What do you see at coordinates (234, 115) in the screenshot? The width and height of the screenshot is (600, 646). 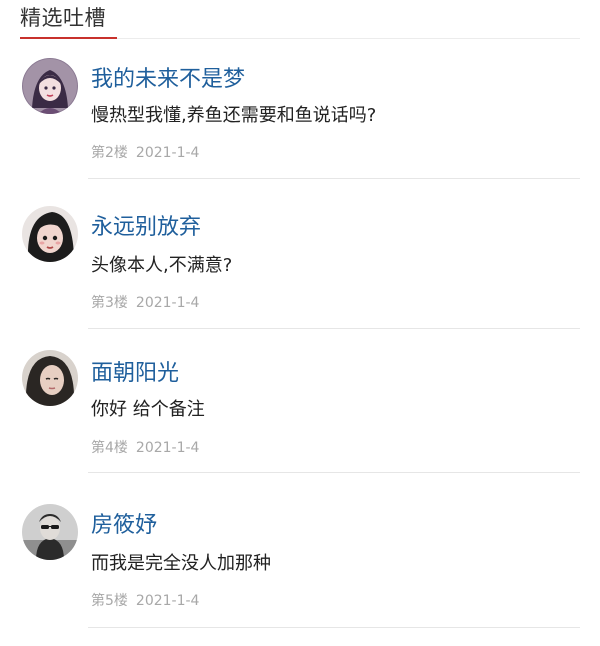 I see `comment-text: 慢热型我懂,养鱼还需要和鱼说话吗?` at bounding box center [234, 115].